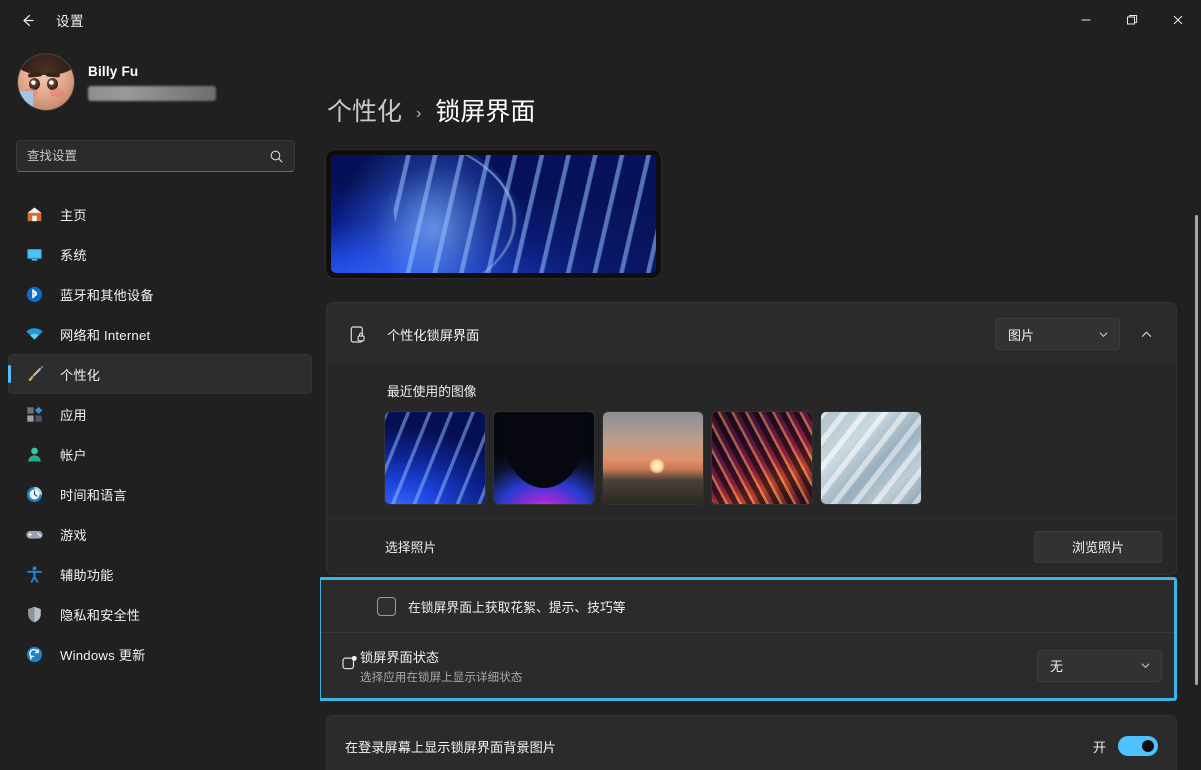  I want to click on content-scrollbar, so click(1196, 450).